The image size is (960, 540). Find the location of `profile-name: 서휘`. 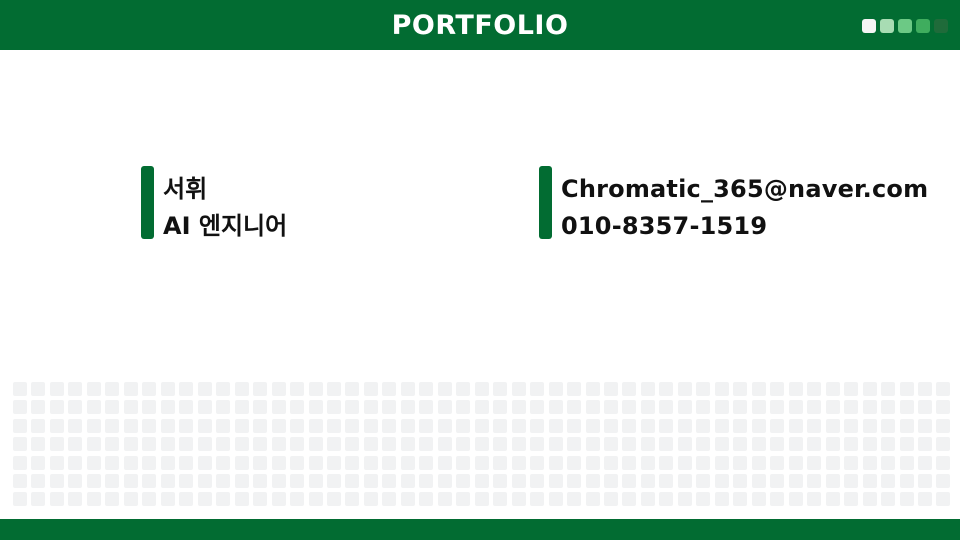

profile-name: 서휘 is located at coordinates (185, 189).